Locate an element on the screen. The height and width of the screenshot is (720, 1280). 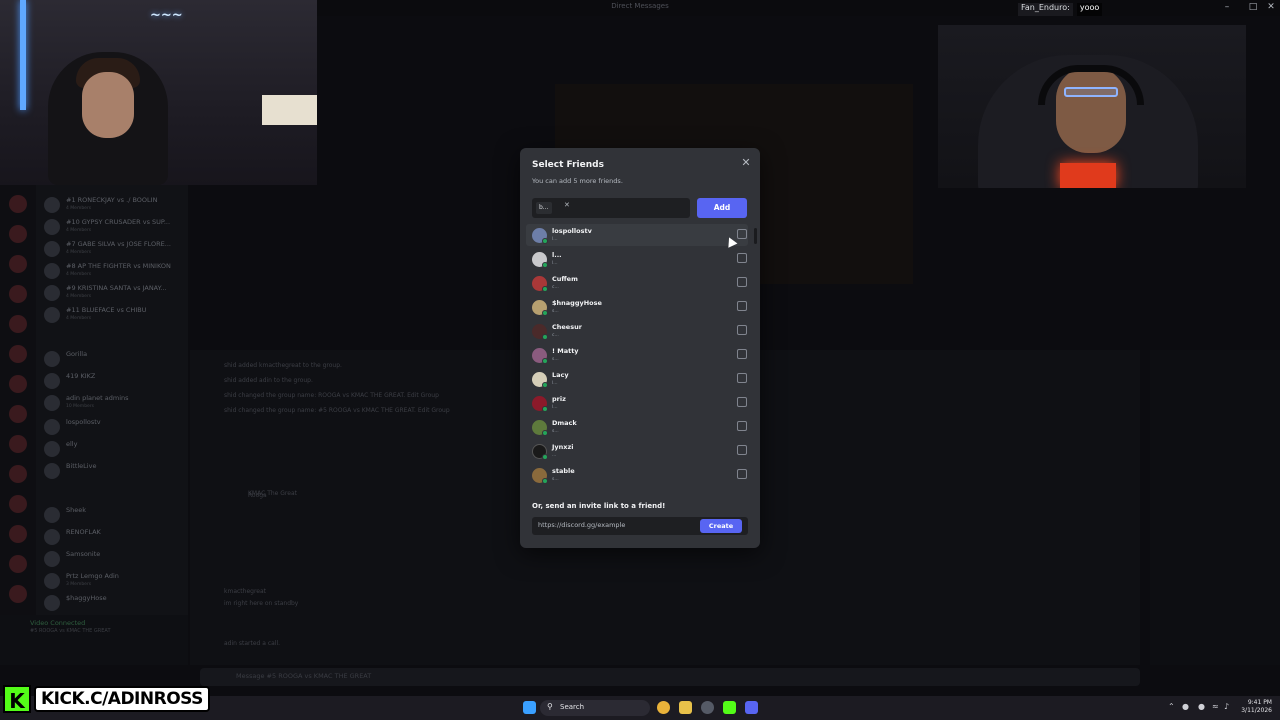
poll-embed is located at coordinates (349, 530).